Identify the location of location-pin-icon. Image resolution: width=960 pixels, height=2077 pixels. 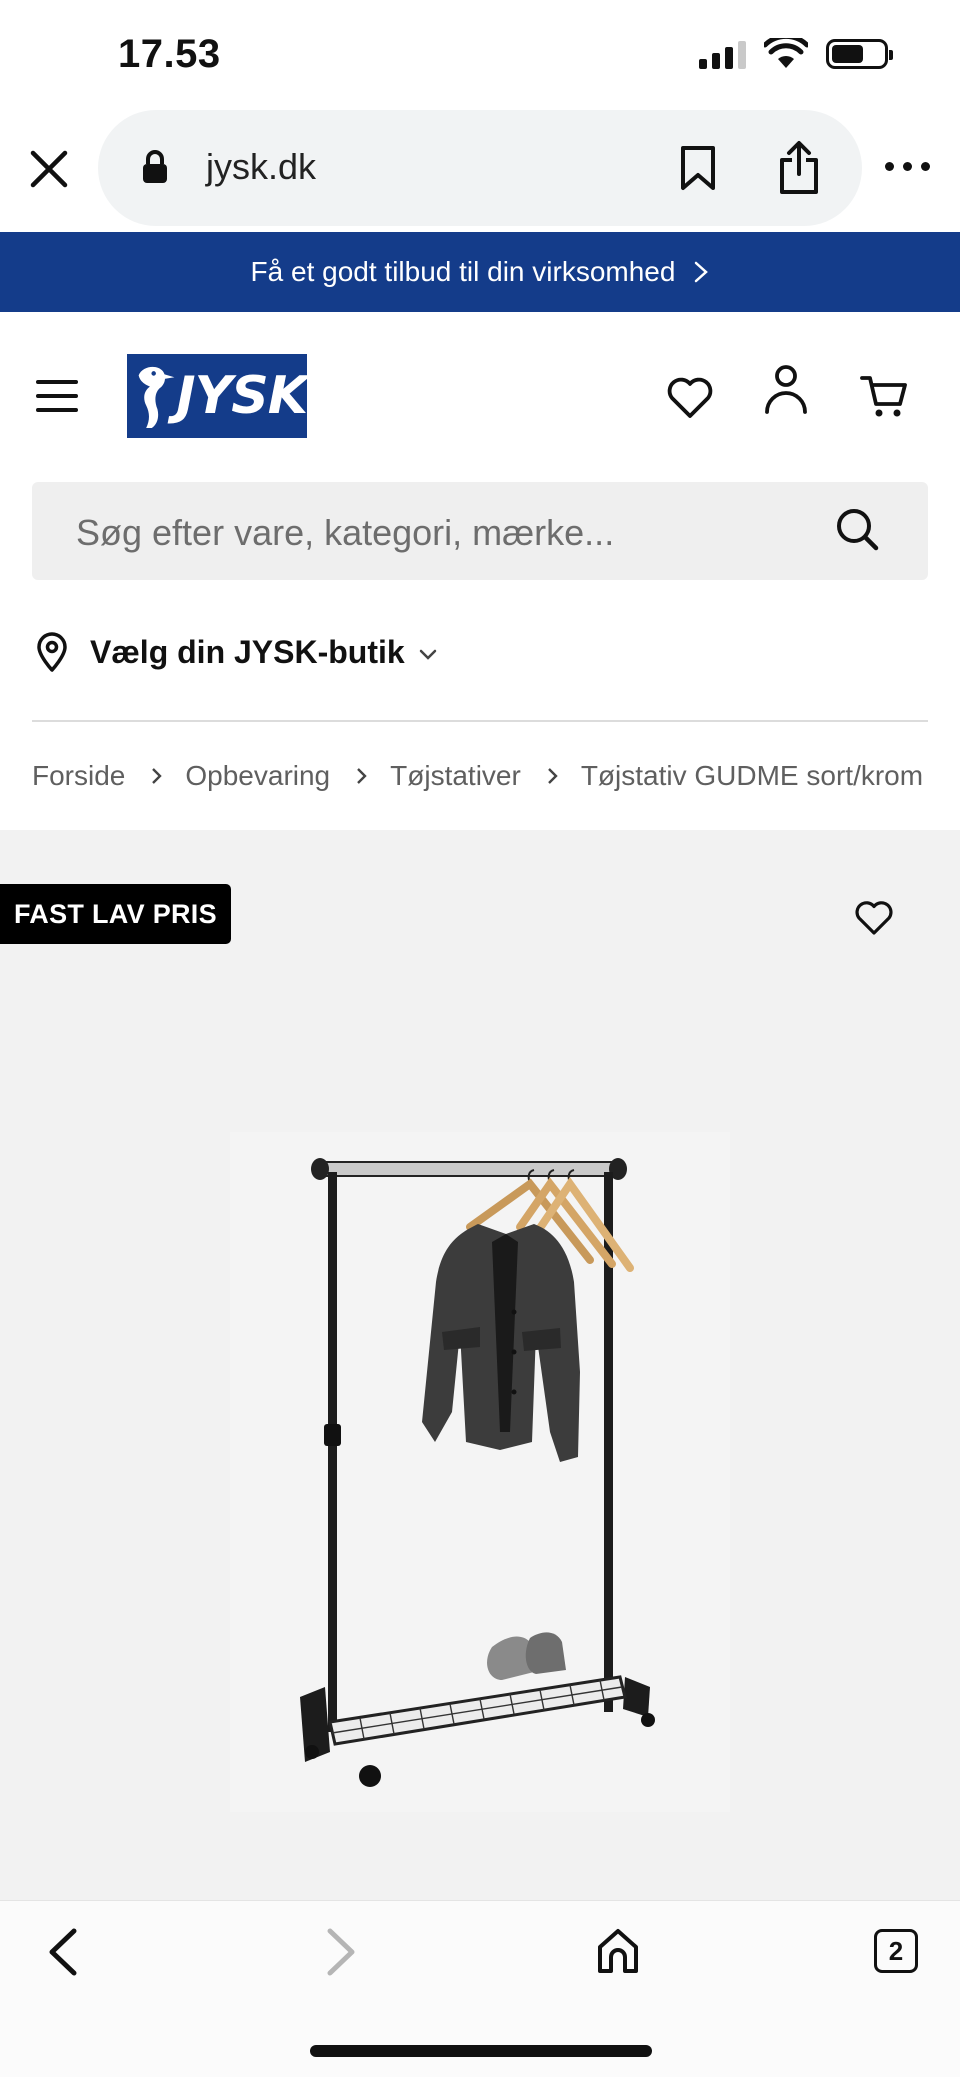
(52, 652).